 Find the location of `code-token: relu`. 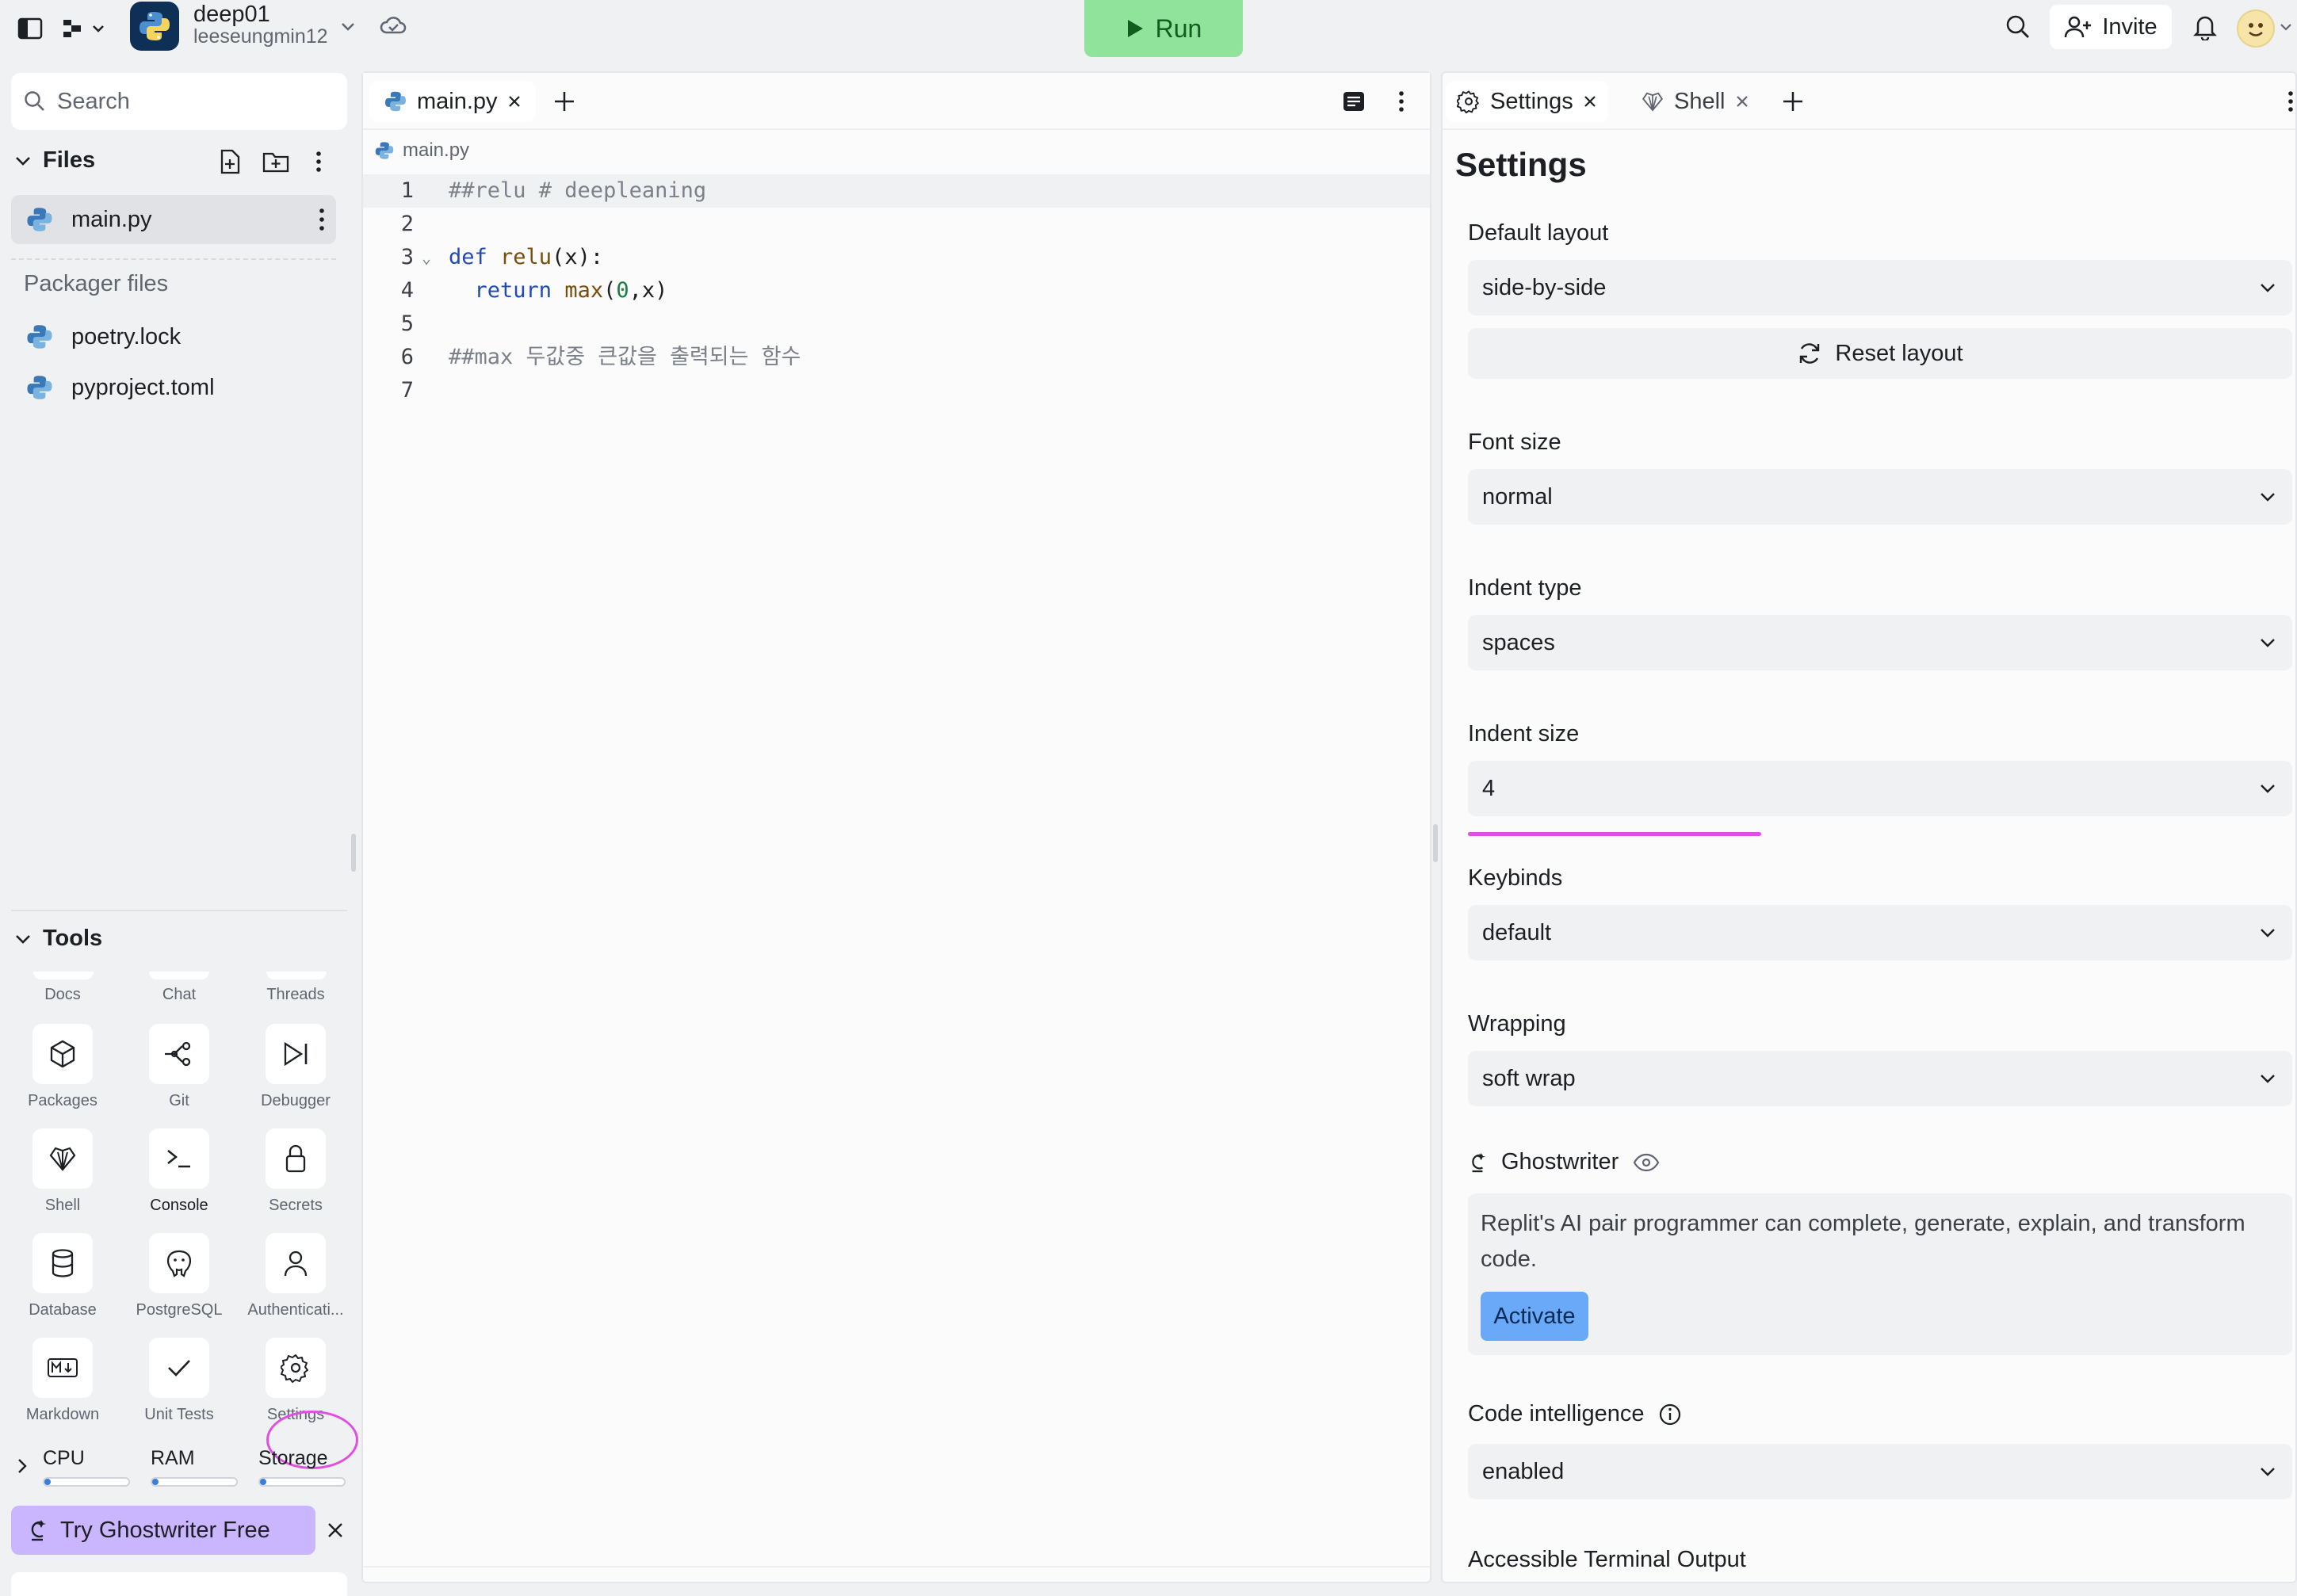

code-token: relu is located at coordinates (526, 257).